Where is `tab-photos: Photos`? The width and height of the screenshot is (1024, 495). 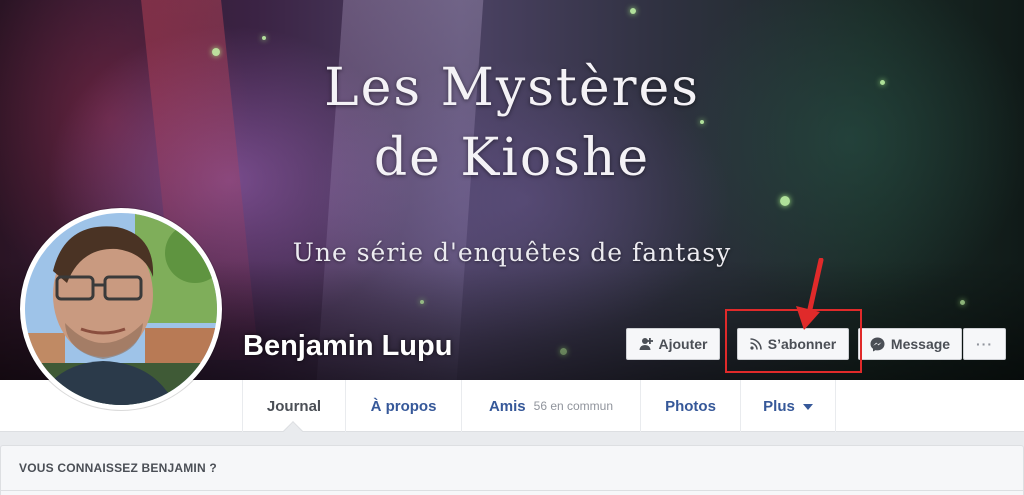 tab-photos: Photos is located at coordinates (690, 406).